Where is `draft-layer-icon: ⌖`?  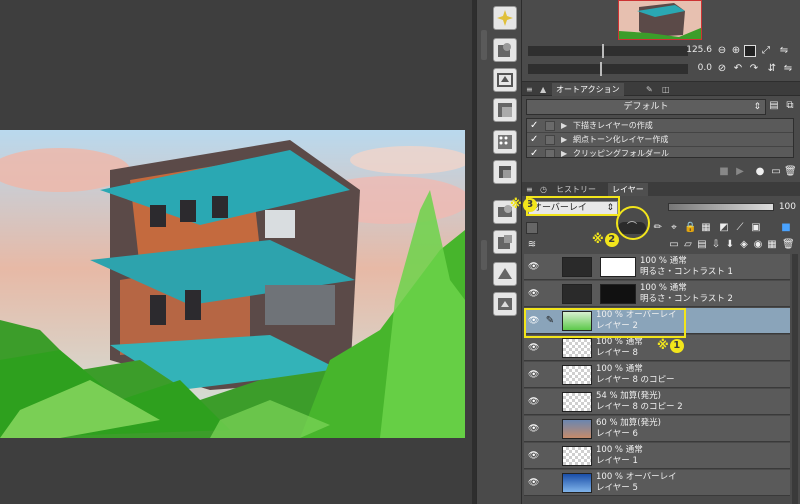
draft-layer-icon: ⌖ is located at coordinates (674, 228).